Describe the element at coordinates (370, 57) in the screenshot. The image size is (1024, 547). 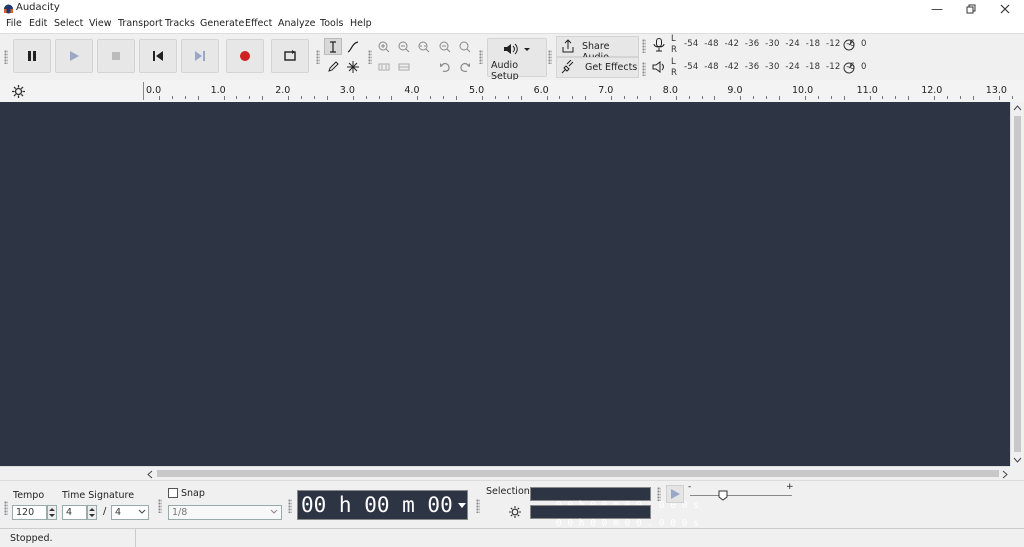
I see `edit-grip` at that location.